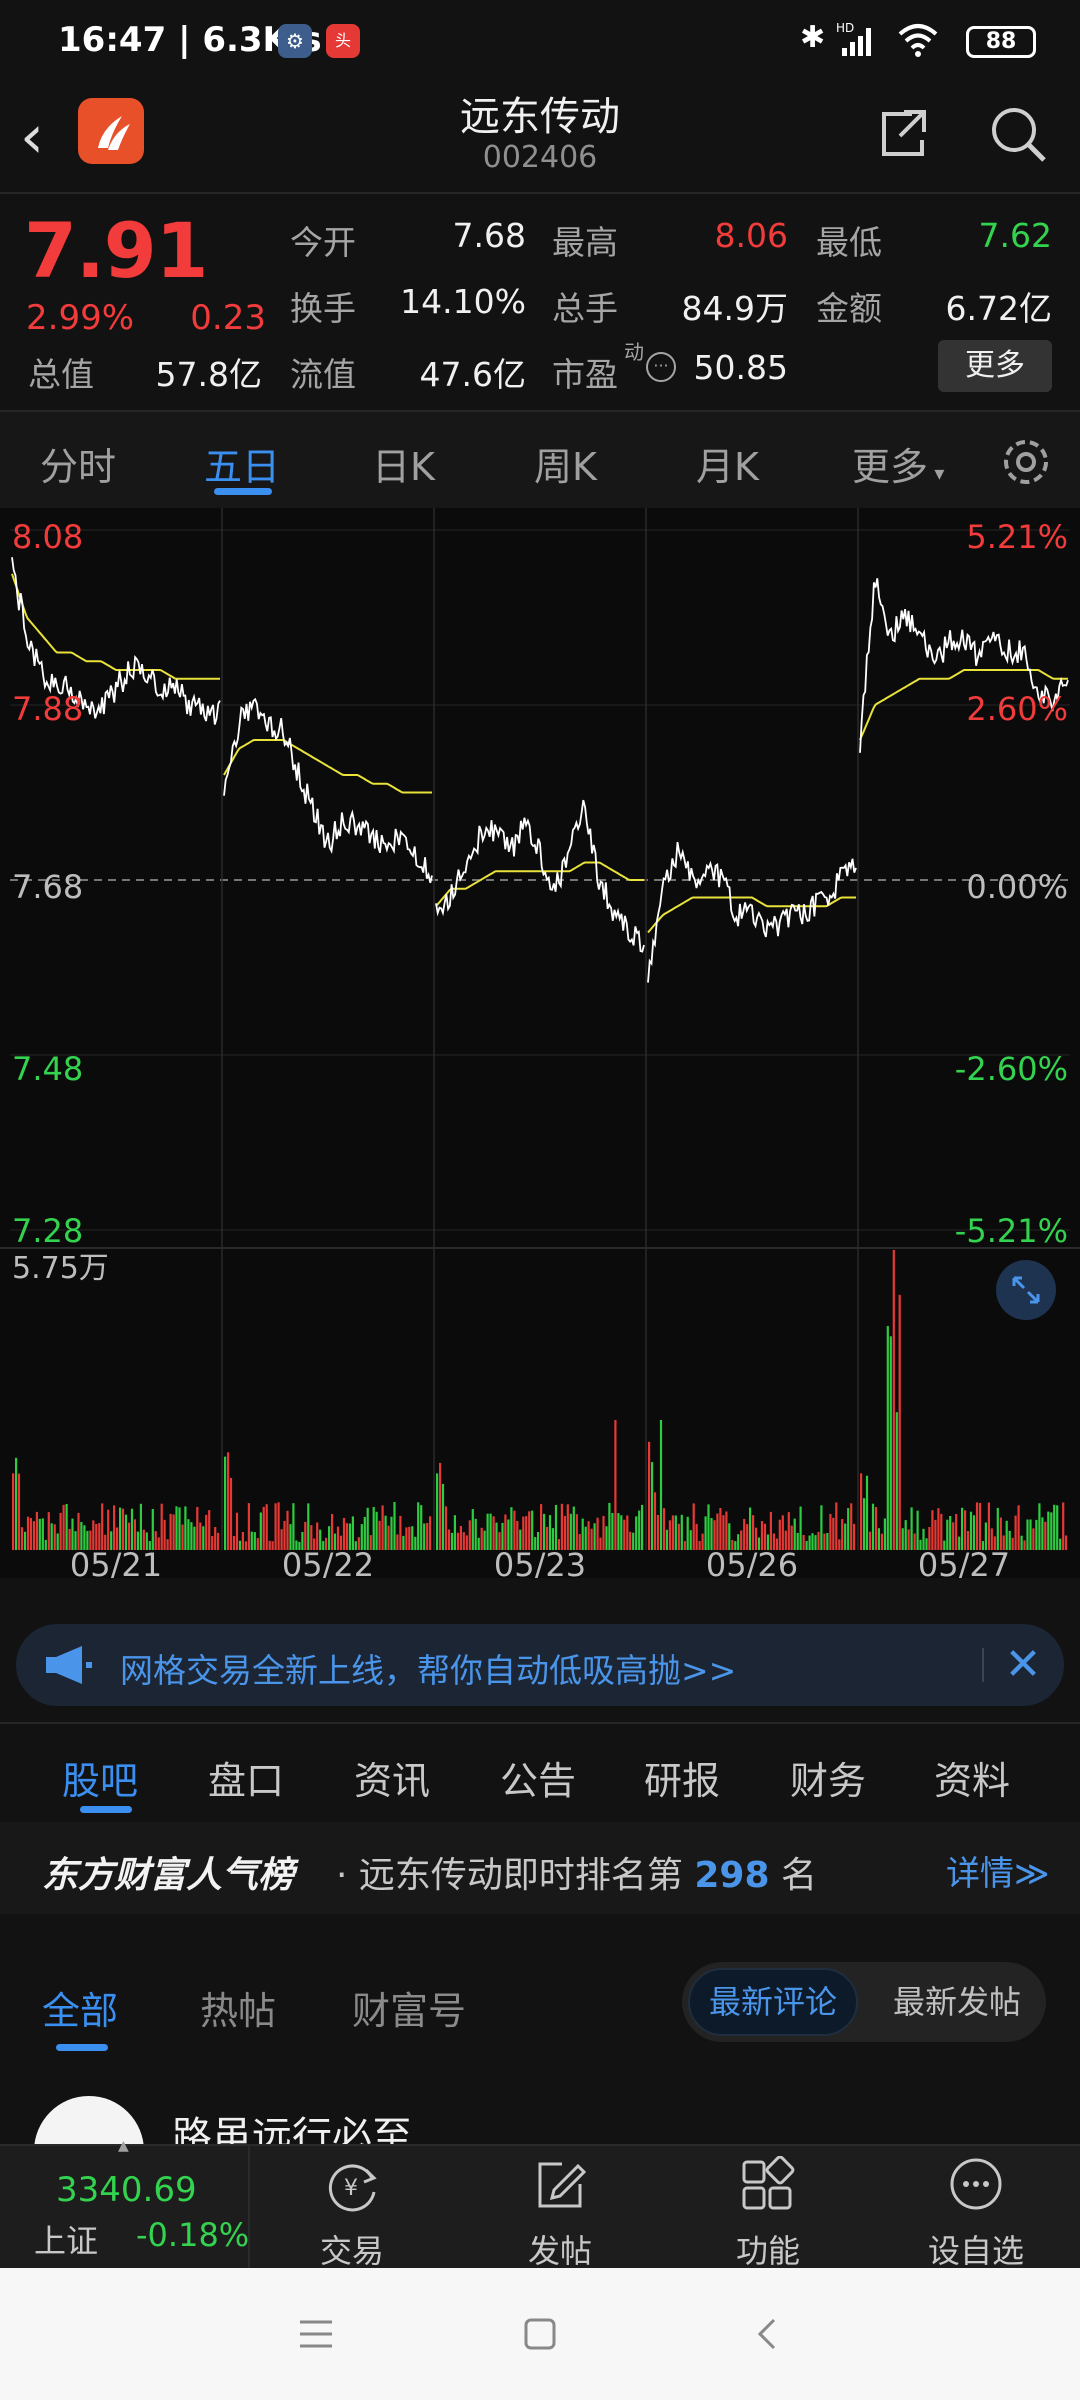  I want to click on index-value: 3340.69, so click(126, 2190).